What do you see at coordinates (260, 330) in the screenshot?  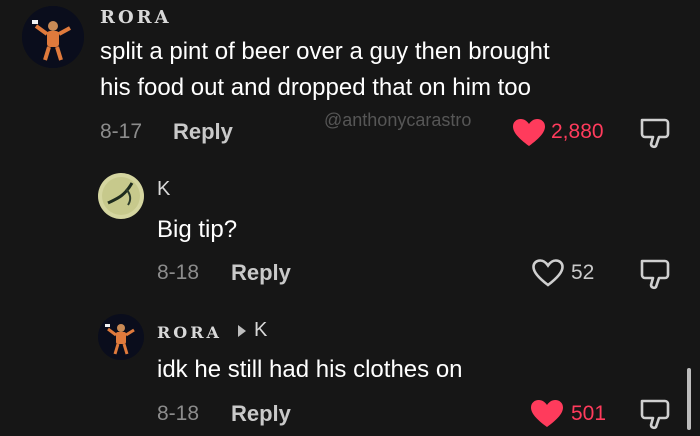 I see `reply-to-username: K` at bounding box center [260, 330].